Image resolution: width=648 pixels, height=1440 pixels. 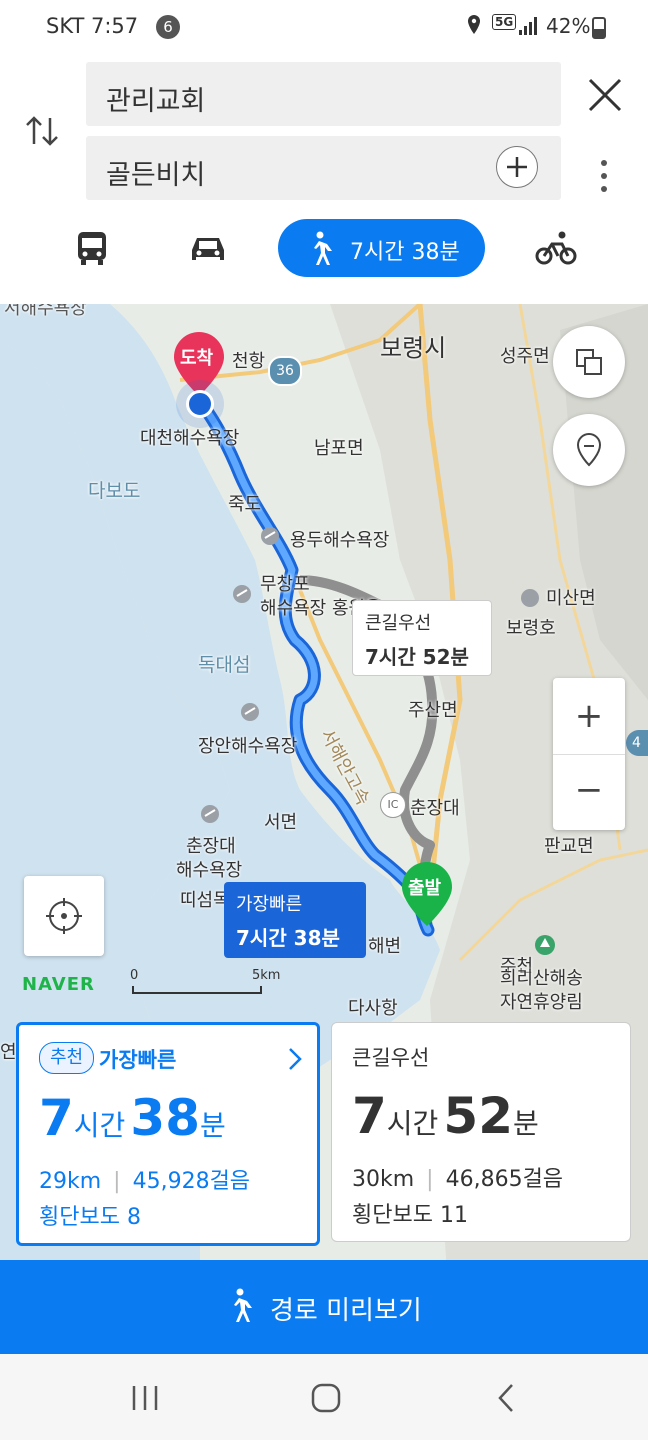 What do you see at coordinates (295, 920) in the screenshot?
I see `main-route-label: 가장빠른 7시간 38분` at bounding box center [295, 920].